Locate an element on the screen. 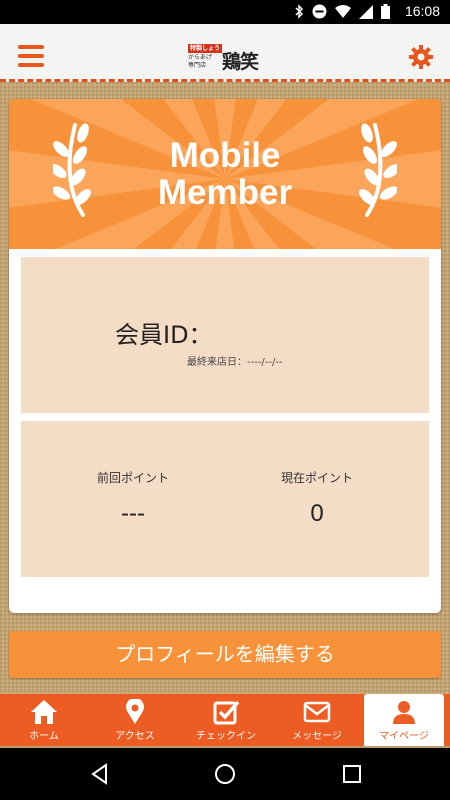 The width and height of the screenshot is (450, 800). member-id-label: 会員ID： is located at coordinates (164, 335).